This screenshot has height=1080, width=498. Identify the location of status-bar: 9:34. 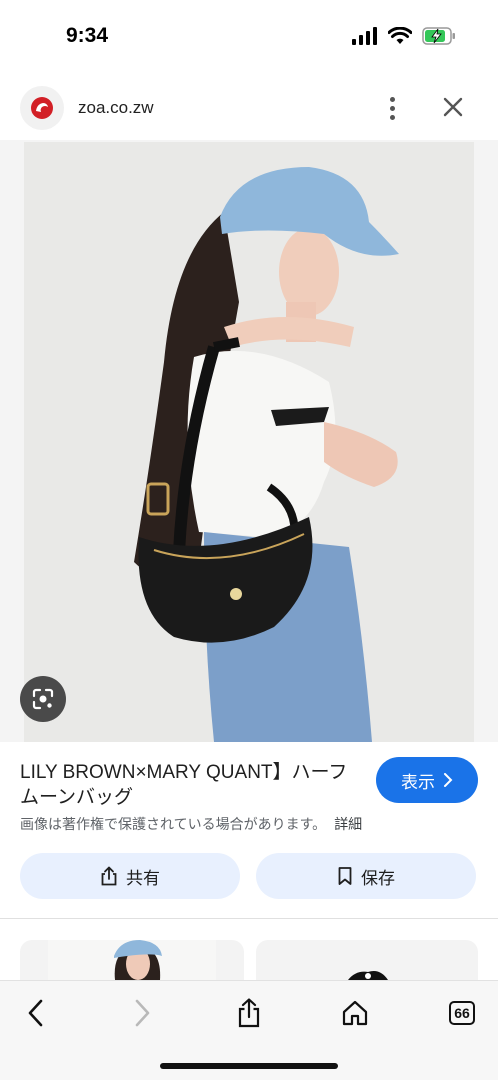
(249, 36).